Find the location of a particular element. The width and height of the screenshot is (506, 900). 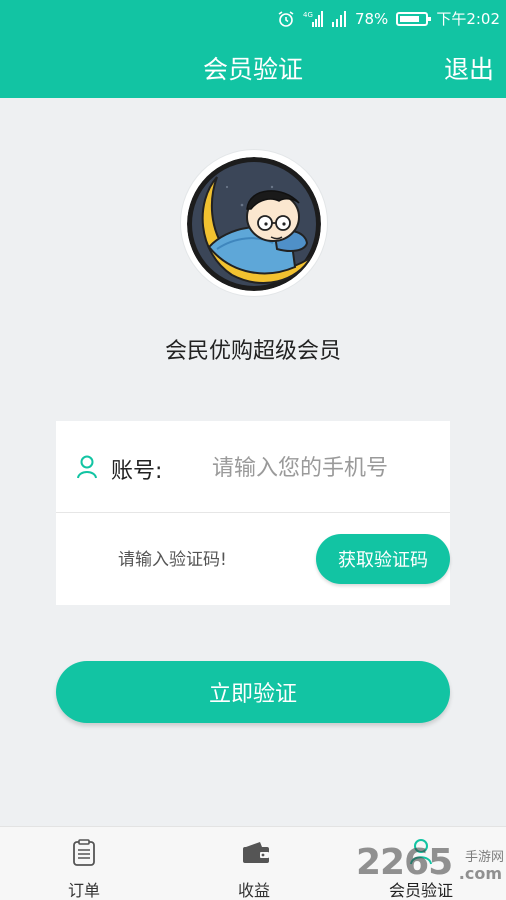

clock: 下午2:02 is located at coordinates (468, 19).